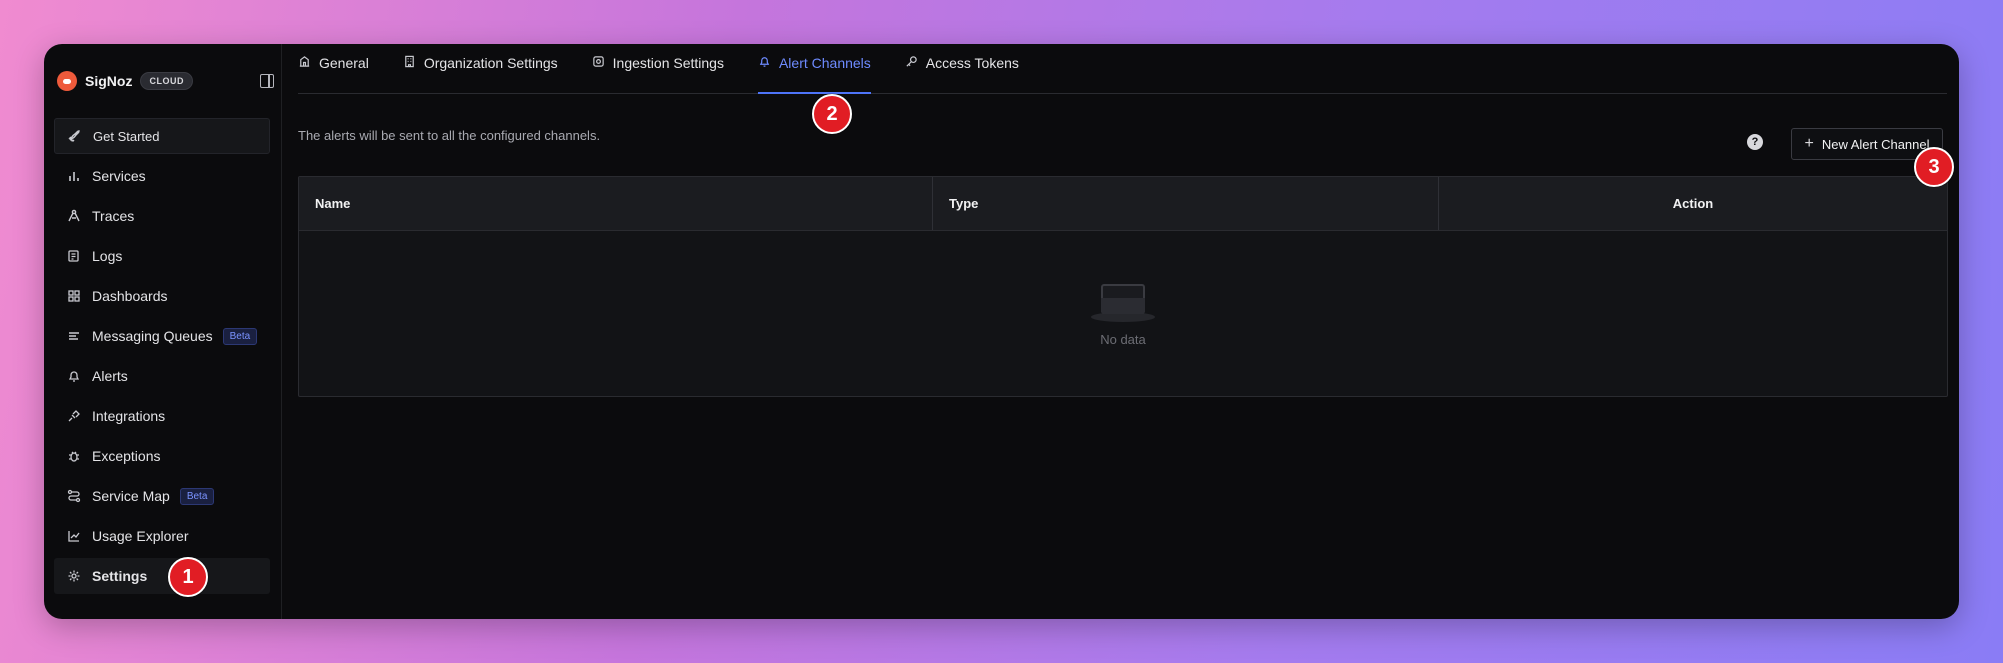 The width and height of the screenshot is (2003, 663). I want to click on grid-icon, so click(74, 296).